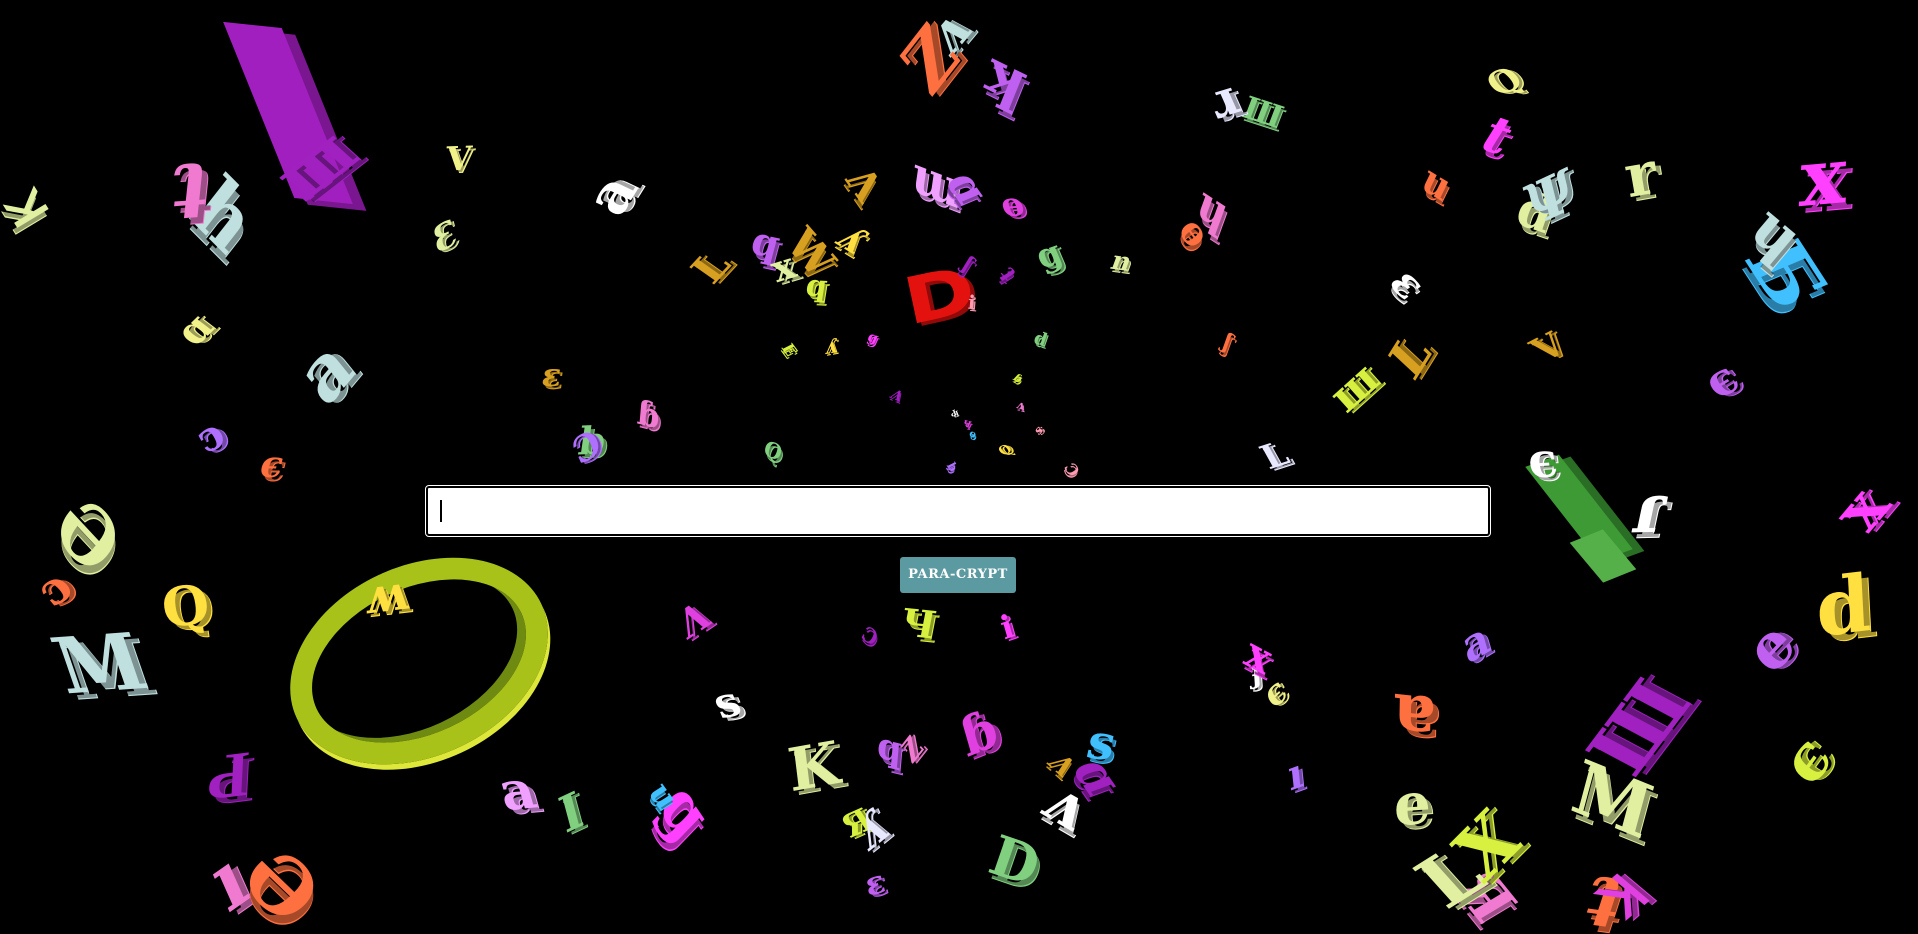 The image size is (1918, 934). What do you see at coordinates (387, 595) in the screenshot?
I see `floating-letter: ʍ` at bounding box center [387, 595].